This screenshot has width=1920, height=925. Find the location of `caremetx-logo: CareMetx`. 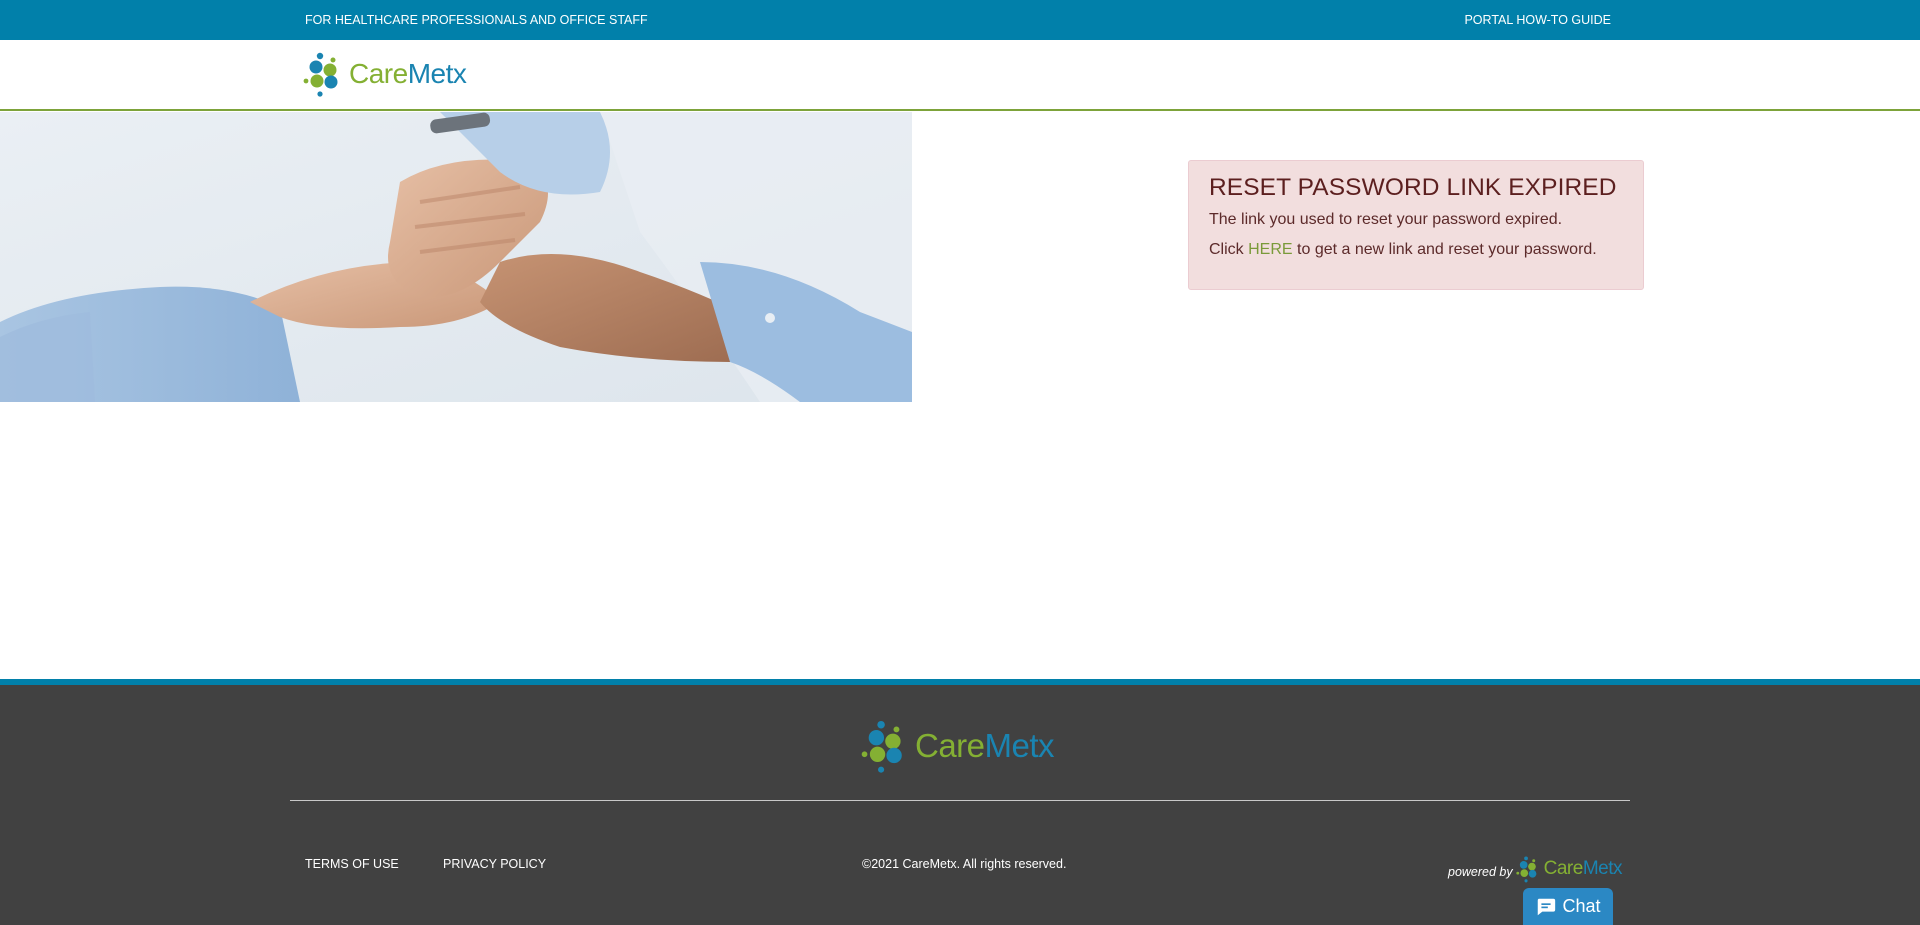

caremetx-logo: CareMetx is located at coordinates (385, 74).